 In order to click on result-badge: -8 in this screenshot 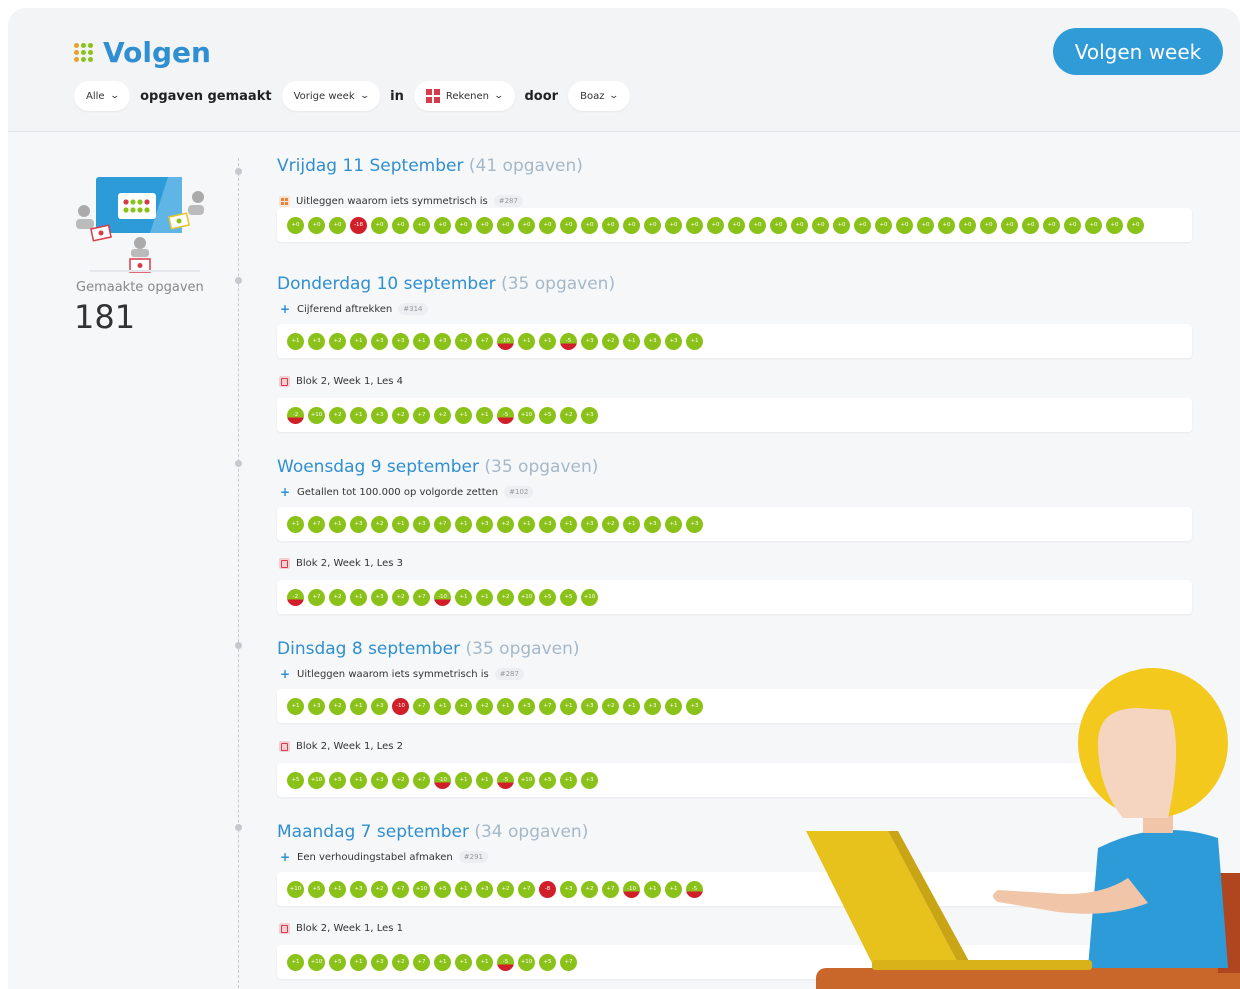, I will do `click(547, 889)`.